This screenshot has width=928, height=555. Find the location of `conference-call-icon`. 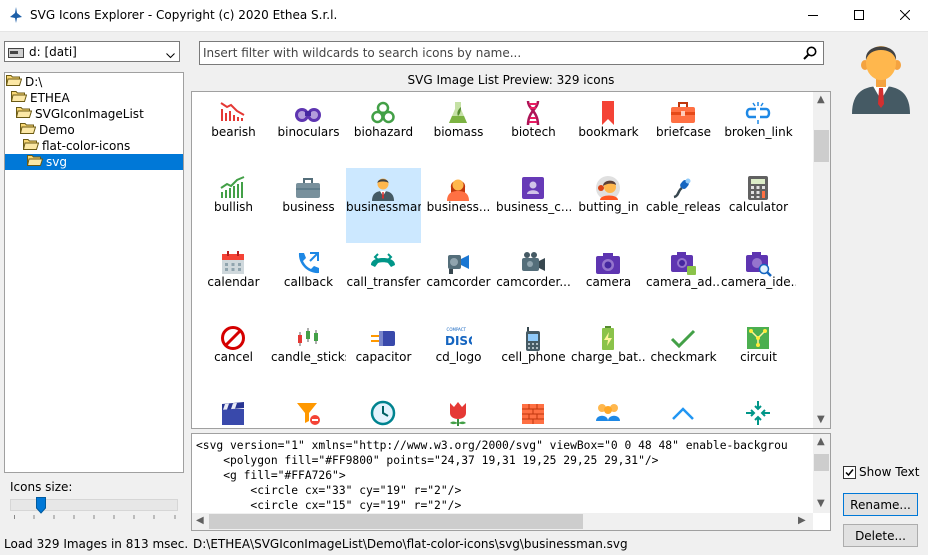

conference-call-icon is located at coordinates (608, 412).